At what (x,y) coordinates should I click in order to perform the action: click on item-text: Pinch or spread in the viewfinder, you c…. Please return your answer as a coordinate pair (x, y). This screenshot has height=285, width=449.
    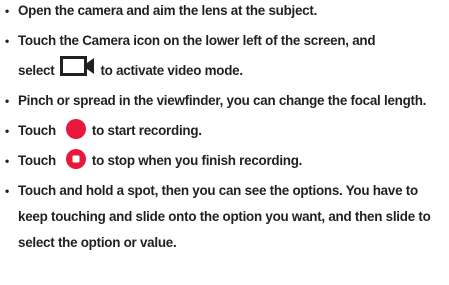
    Looking at the image, I should click on (222, 100).